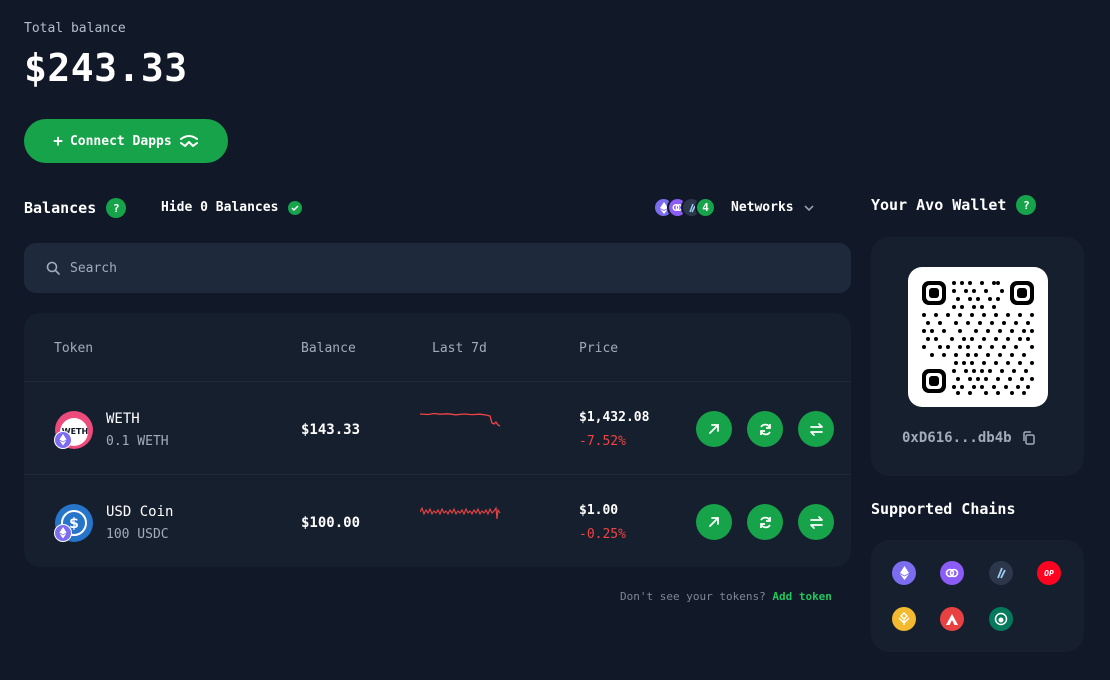 The image size is (1110, 680). I want to click on token-balance: $100.00, so click(331, 523).